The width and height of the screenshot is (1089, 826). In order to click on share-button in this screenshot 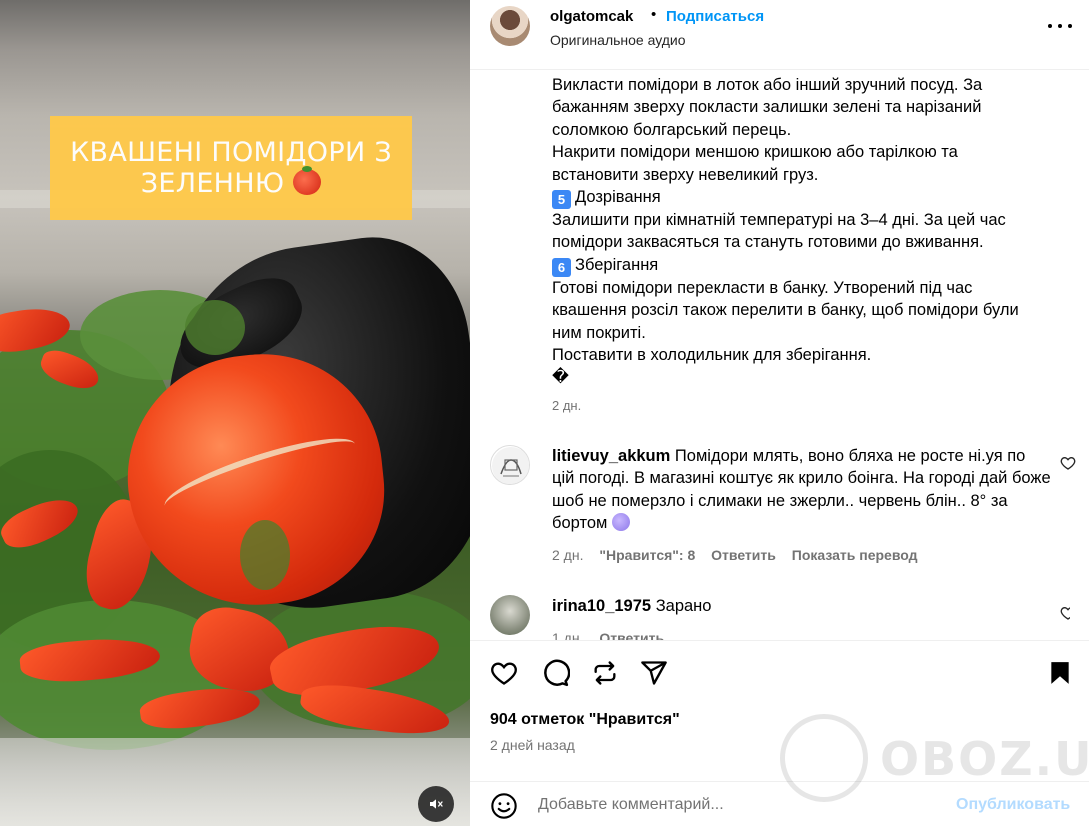, I will do `click(654, 673)`.